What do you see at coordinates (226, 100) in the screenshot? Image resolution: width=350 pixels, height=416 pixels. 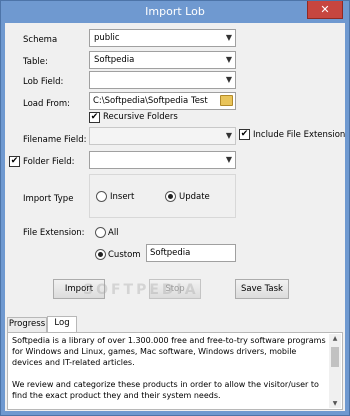 I see `folder-browse-icon` at bounding box center [226, 100].